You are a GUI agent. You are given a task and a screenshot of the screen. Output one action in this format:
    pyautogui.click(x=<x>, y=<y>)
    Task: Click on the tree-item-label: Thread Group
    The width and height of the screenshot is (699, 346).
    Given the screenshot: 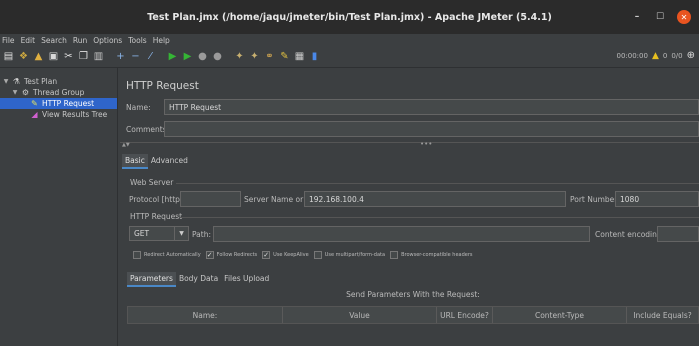 What is the action you would take?
    pyautogui.click(x=59, y=92)
    